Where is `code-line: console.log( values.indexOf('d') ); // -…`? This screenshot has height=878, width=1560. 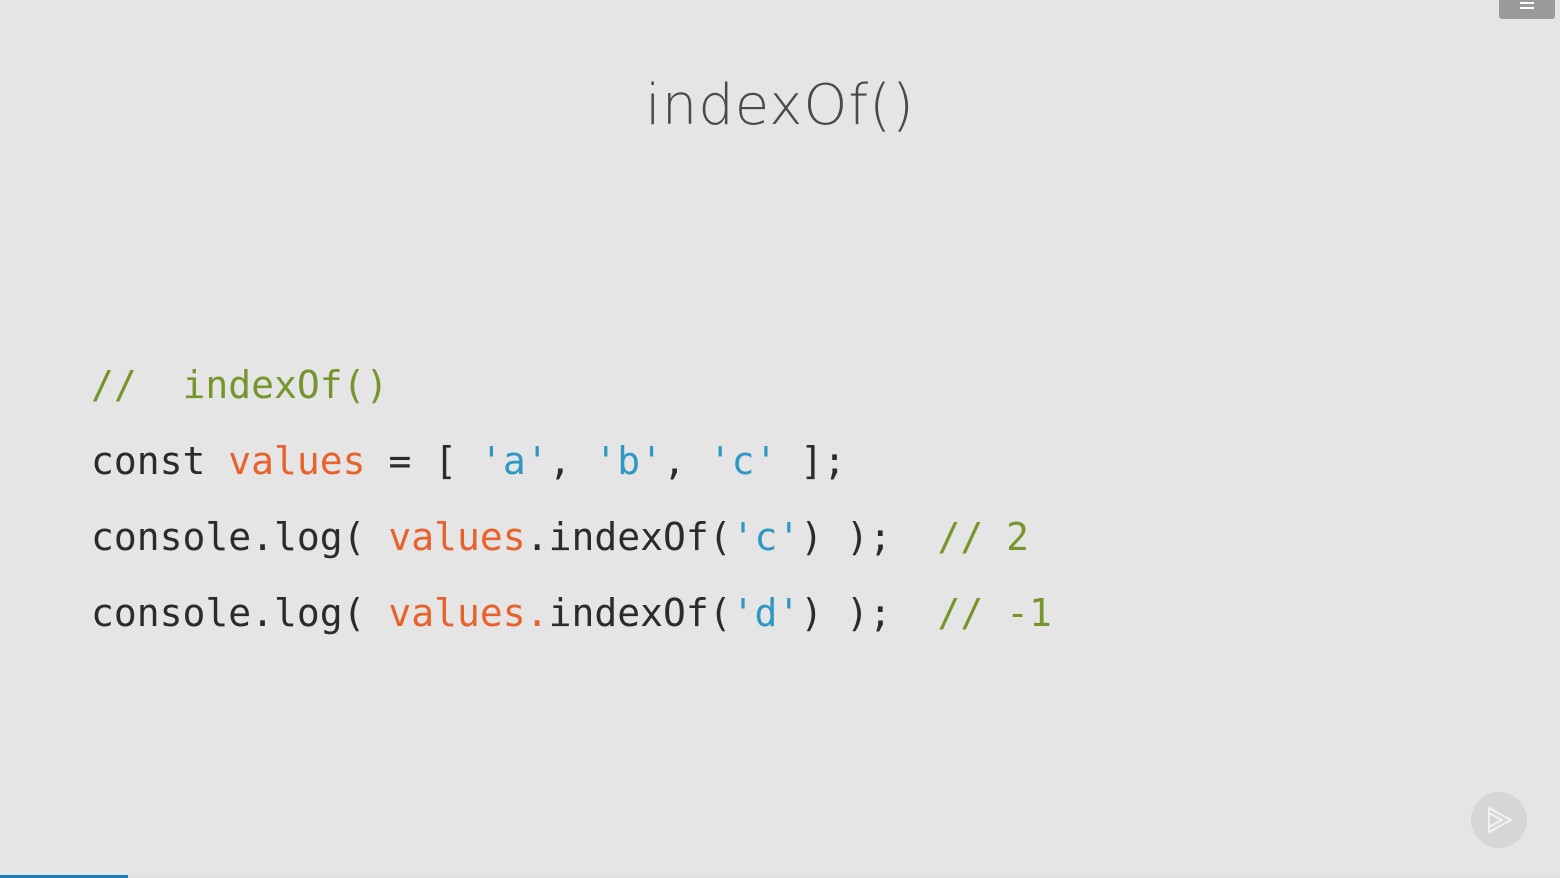
code-line: console.log( values.indexOf('d') ); // -… is located at coordinates (571, 623).